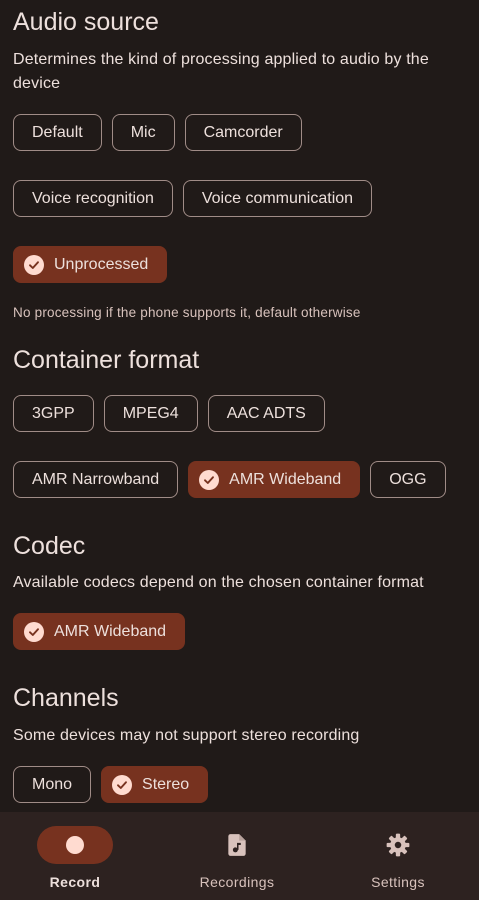 This screenshot has width=479, height=900. What do you see at coordinates (86, 22) in the screenshot?
I see `audio-source-title: Audio source` at bounding box center [86, 22].